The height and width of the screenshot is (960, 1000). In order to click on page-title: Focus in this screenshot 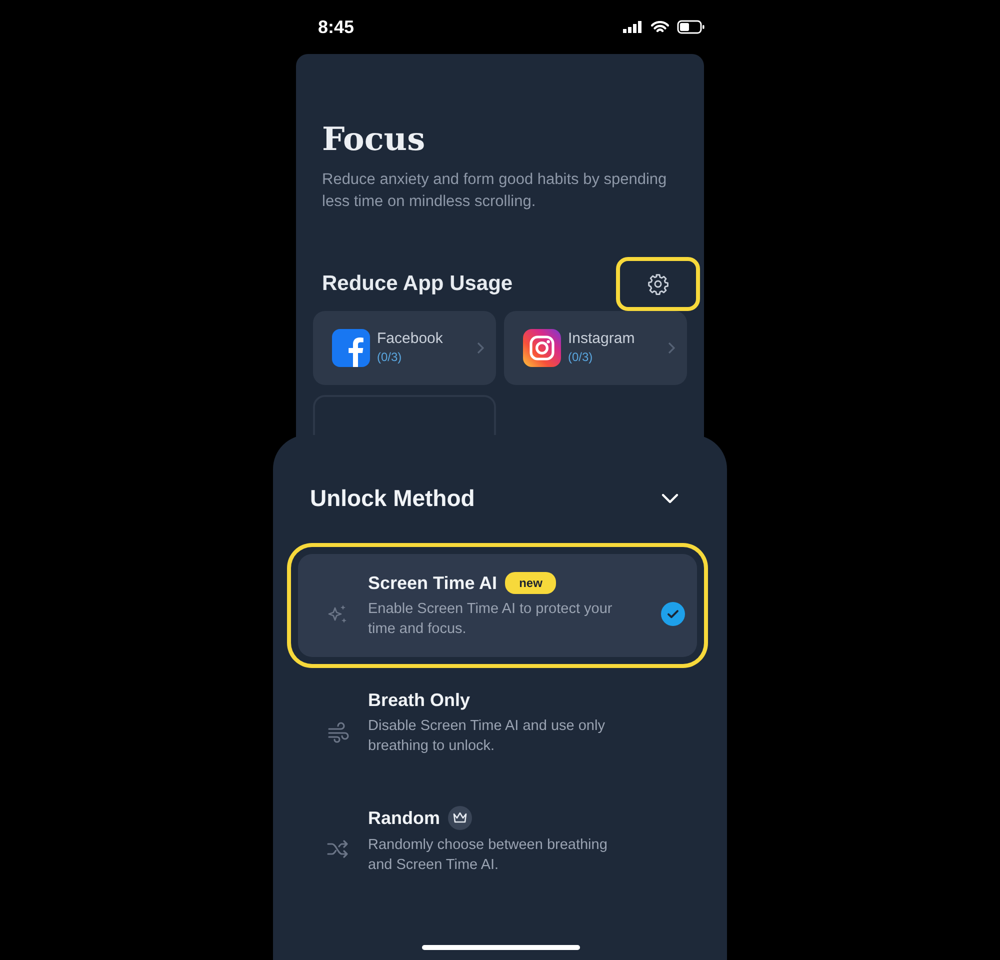, I will do `click(374, 140)`.